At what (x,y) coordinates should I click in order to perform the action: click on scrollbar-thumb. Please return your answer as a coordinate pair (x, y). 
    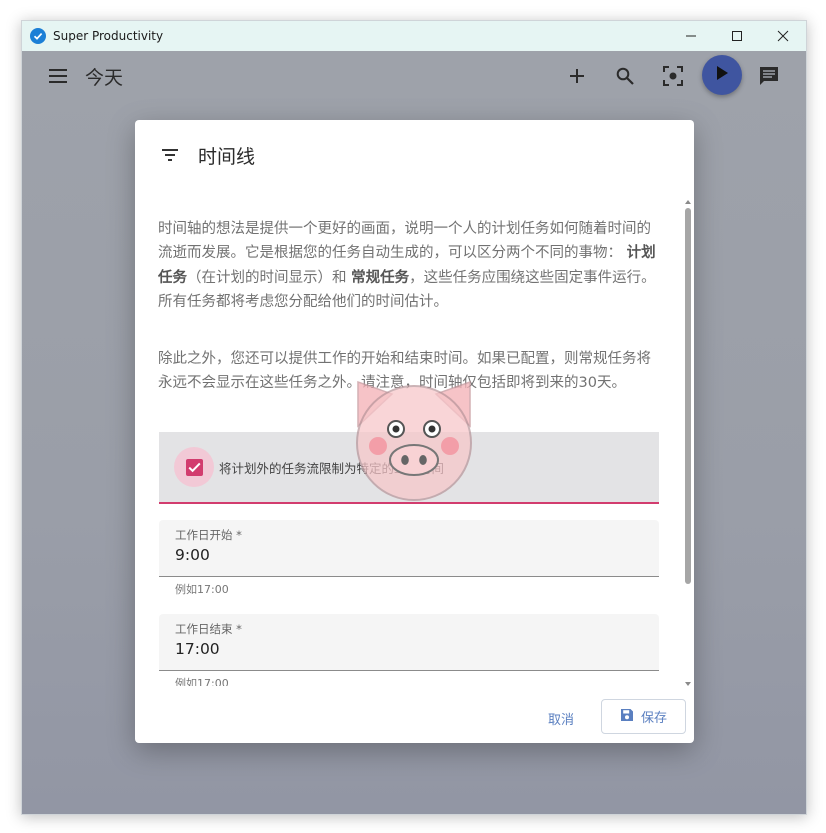
    Looking at the image, I should click on (688, 396).